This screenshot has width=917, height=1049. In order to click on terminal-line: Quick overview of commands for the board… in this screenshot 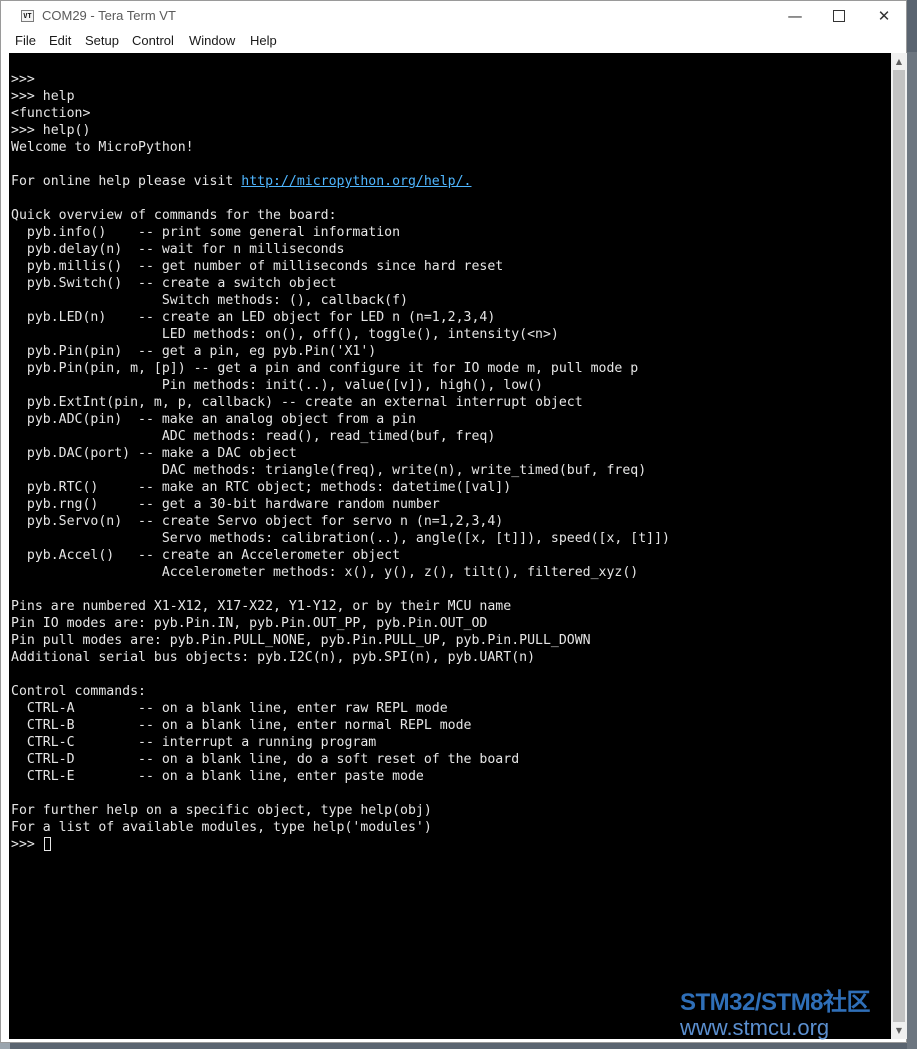, I will do `click(340, 215)`.